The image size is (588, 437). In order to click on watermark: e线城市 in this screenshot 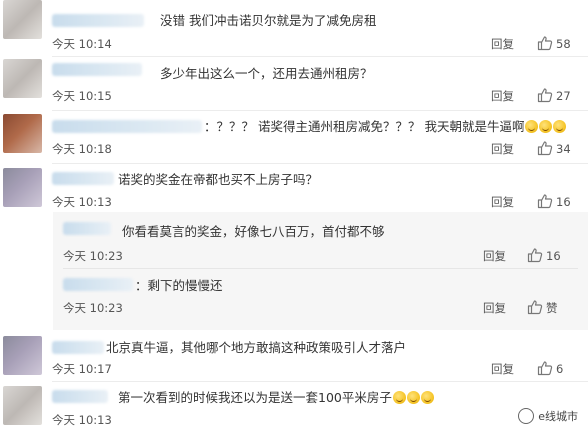, I will do `click(548, 416)`.